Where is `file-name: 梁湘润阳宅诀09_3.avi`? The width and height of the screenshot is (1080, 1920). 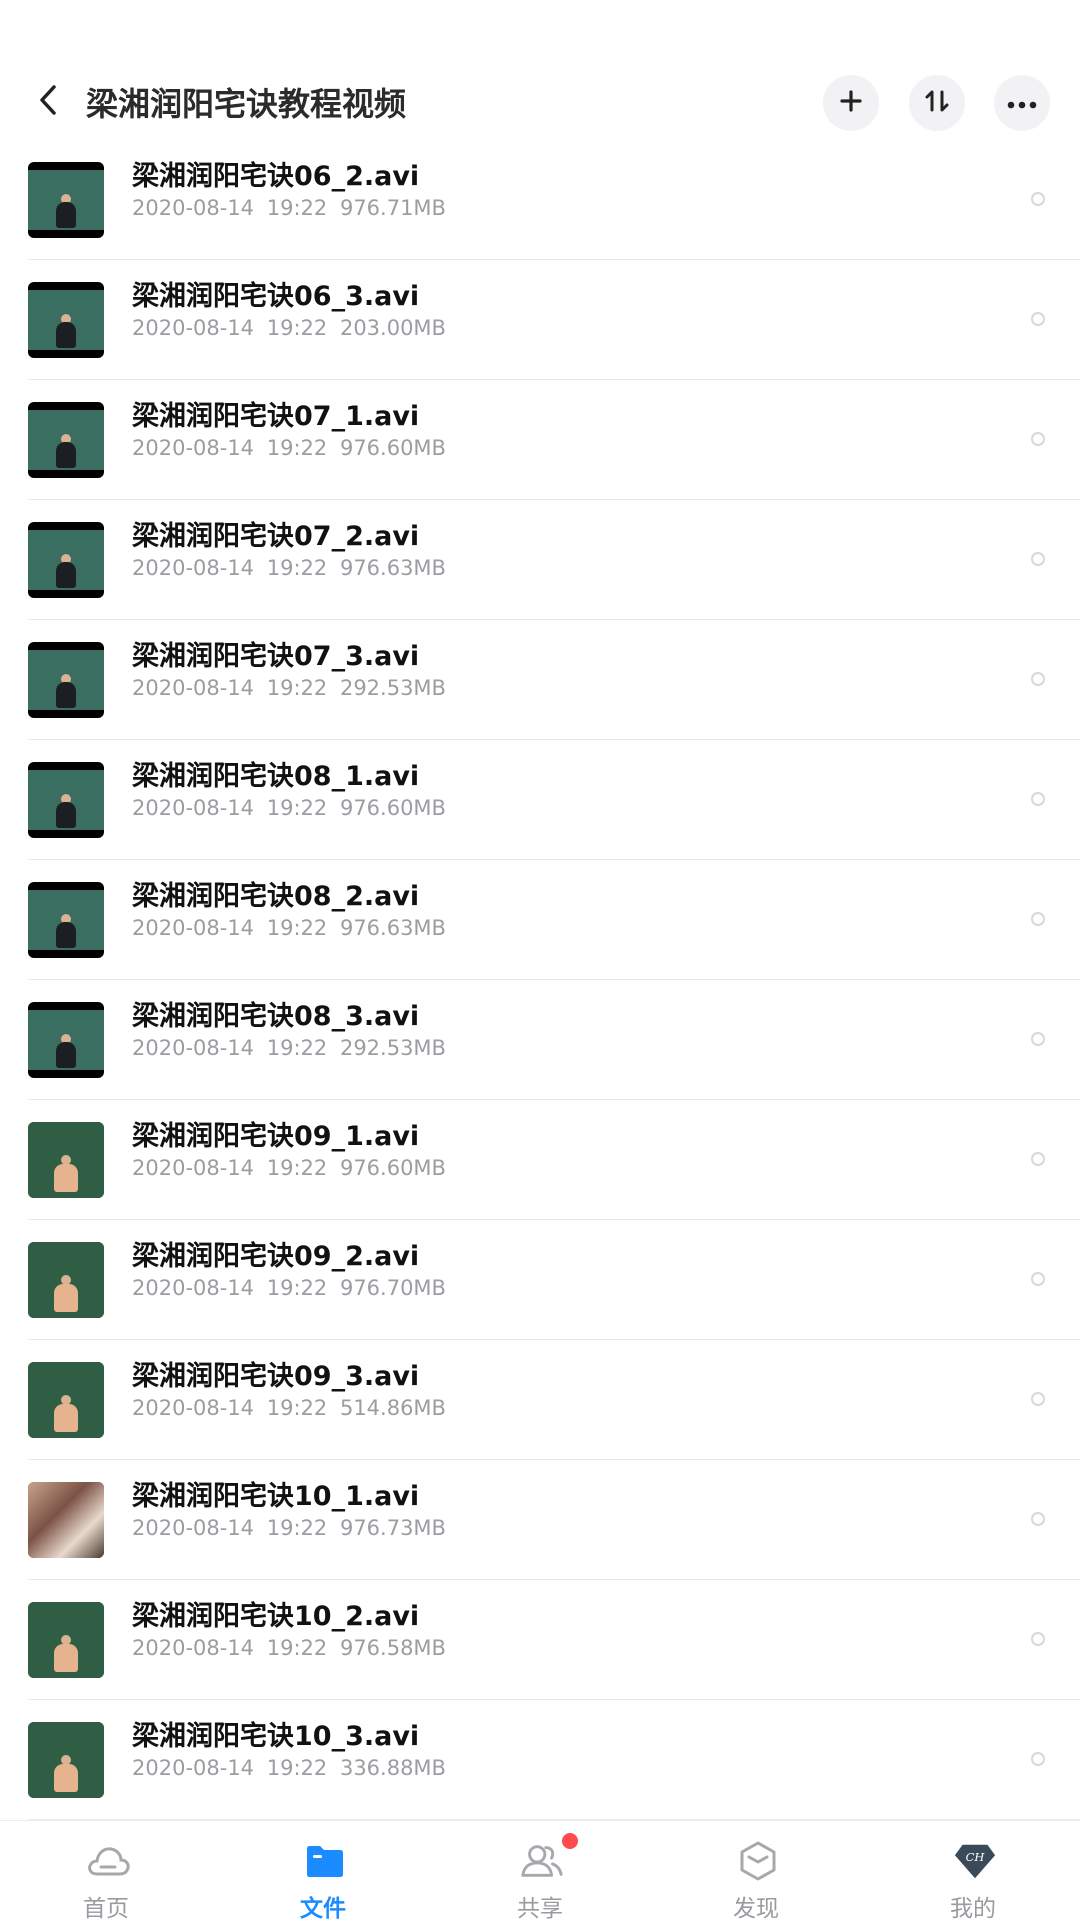 file-name: 梁湘润阳宅诀09_3.avi is located at coordinates (276, 1376).